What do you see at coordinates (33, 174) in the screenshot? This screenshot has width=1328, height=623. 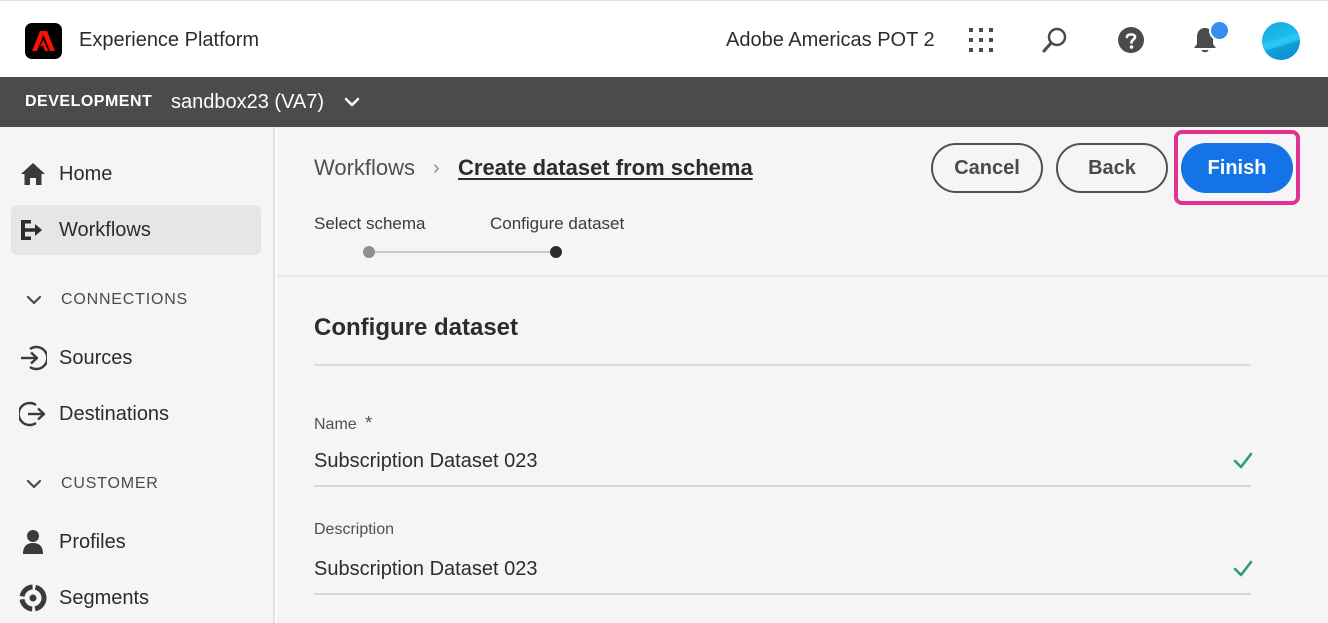 I see `home-icon` at bounding box center [33, 174].